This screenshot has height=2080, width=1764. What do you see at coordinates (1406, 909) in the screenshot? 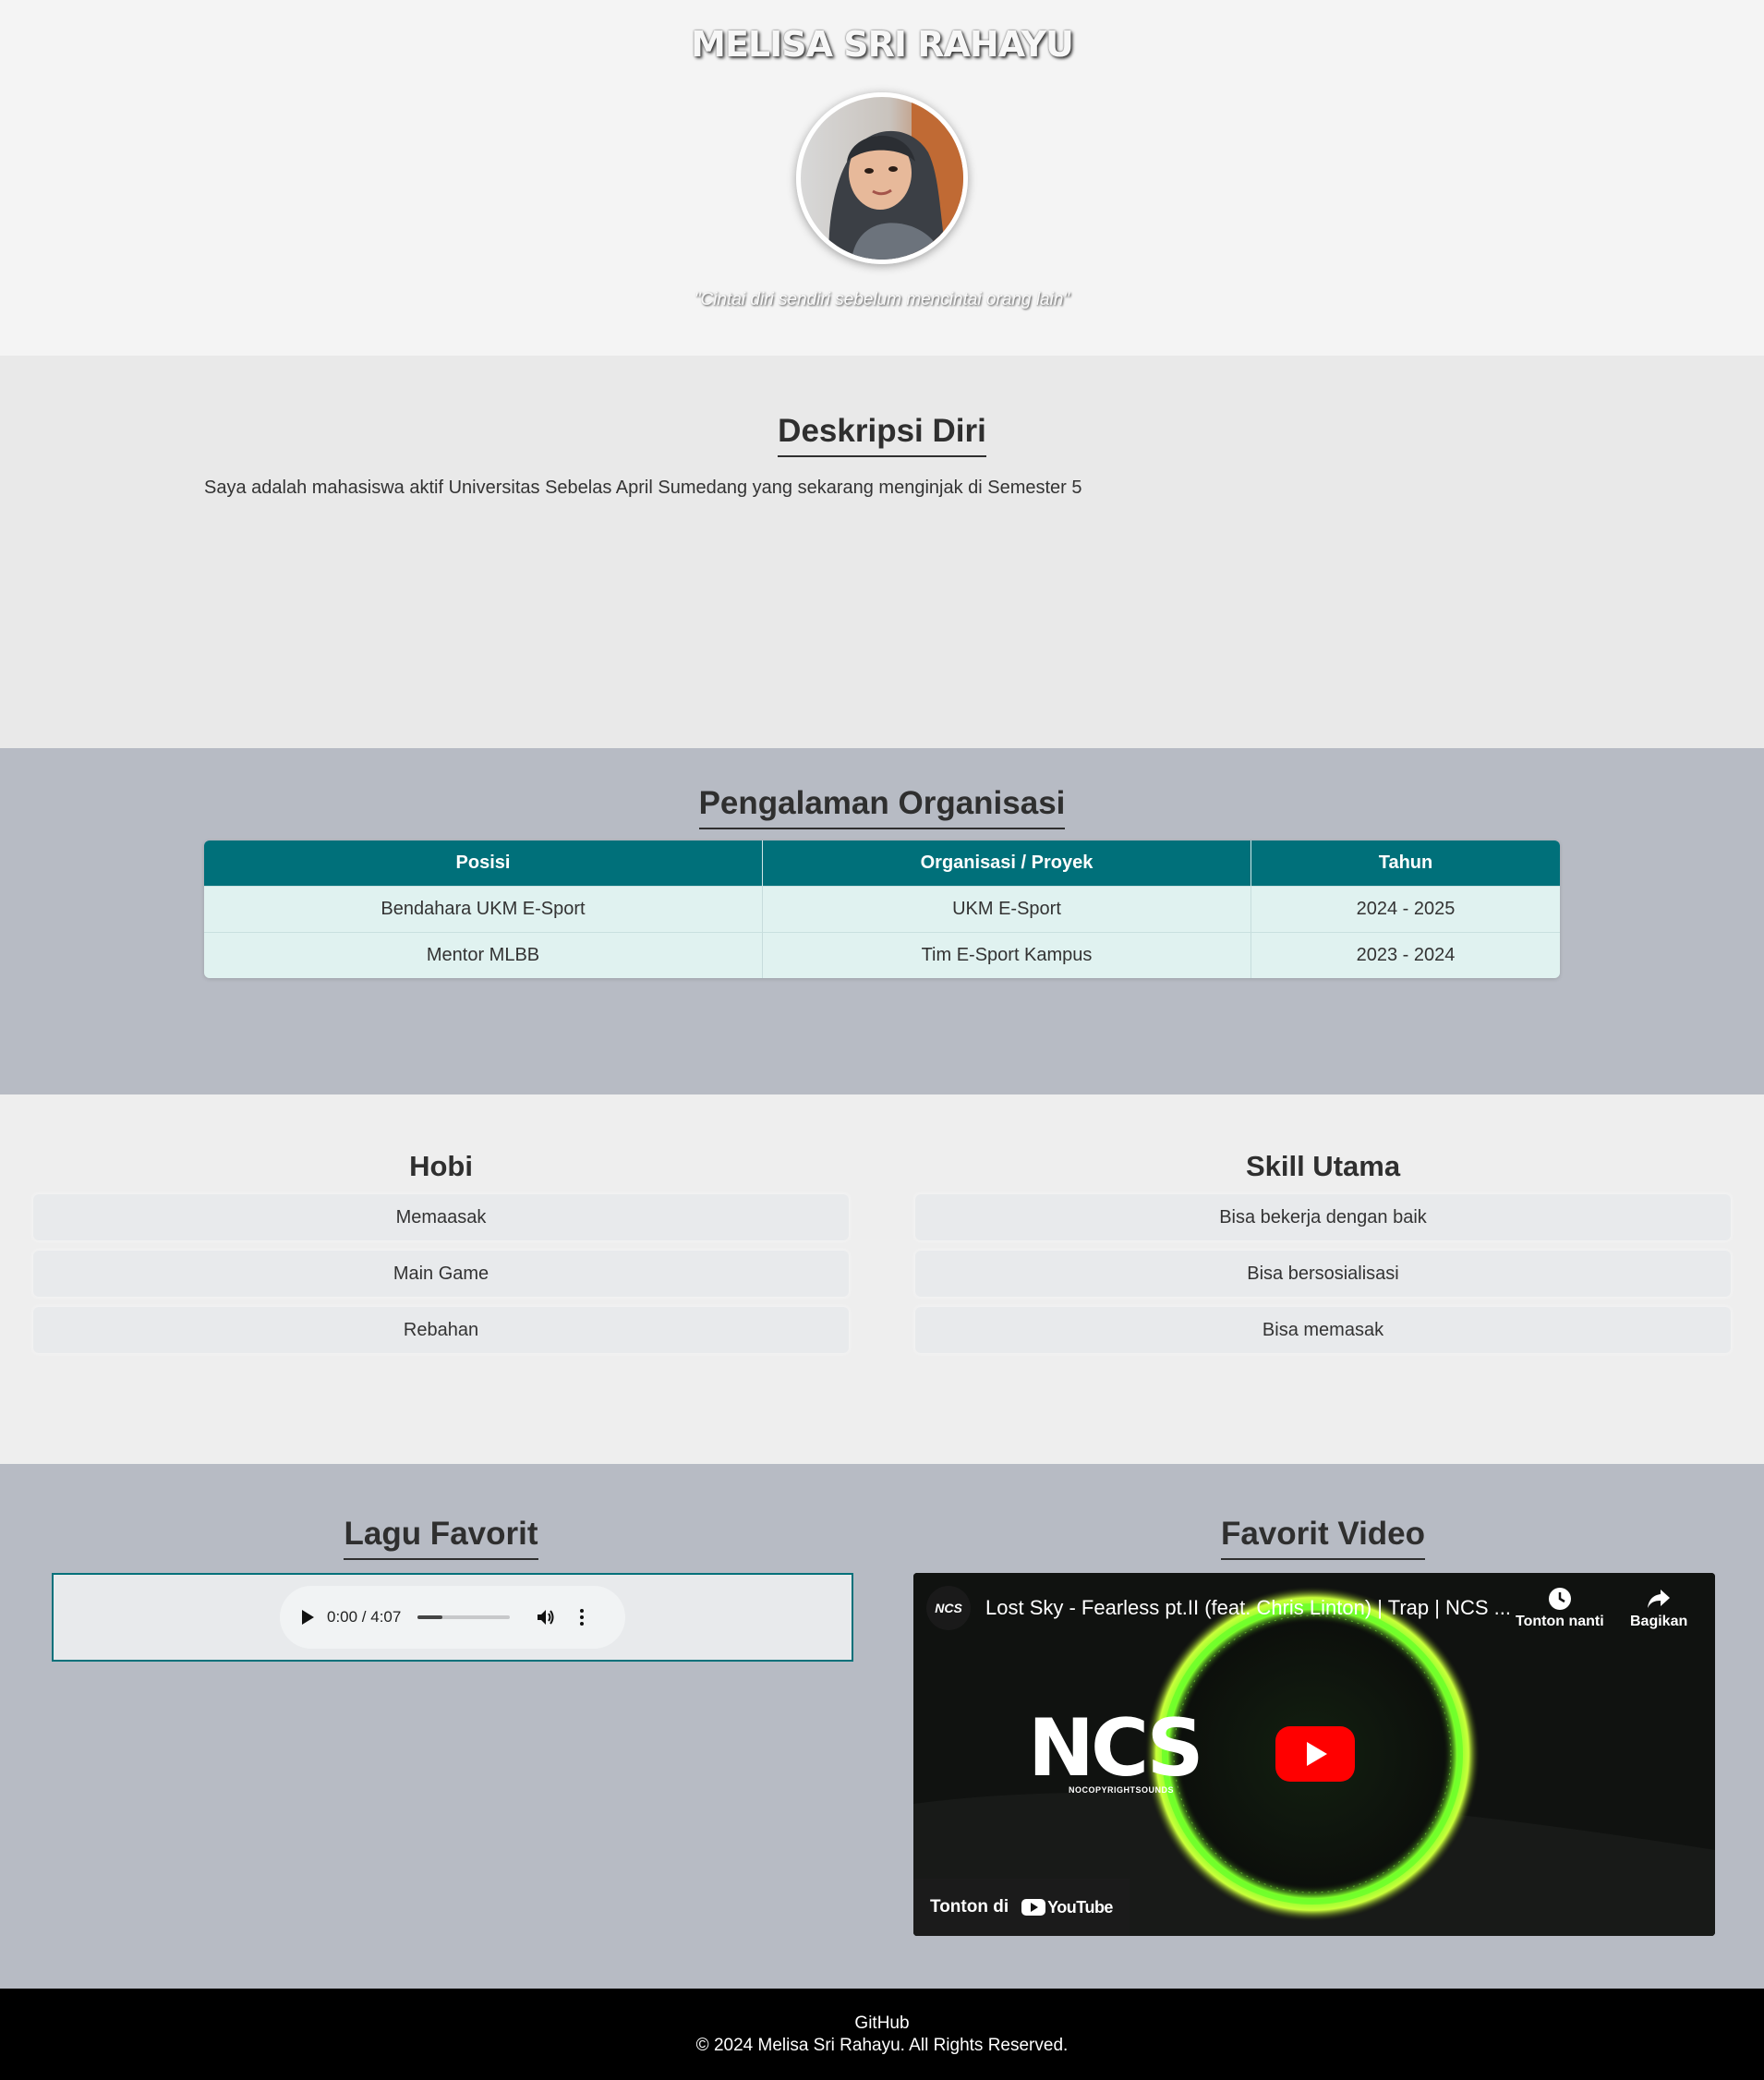
I see `cell-tahun: 2024 - 2025` at bounding box center [1406, 909].